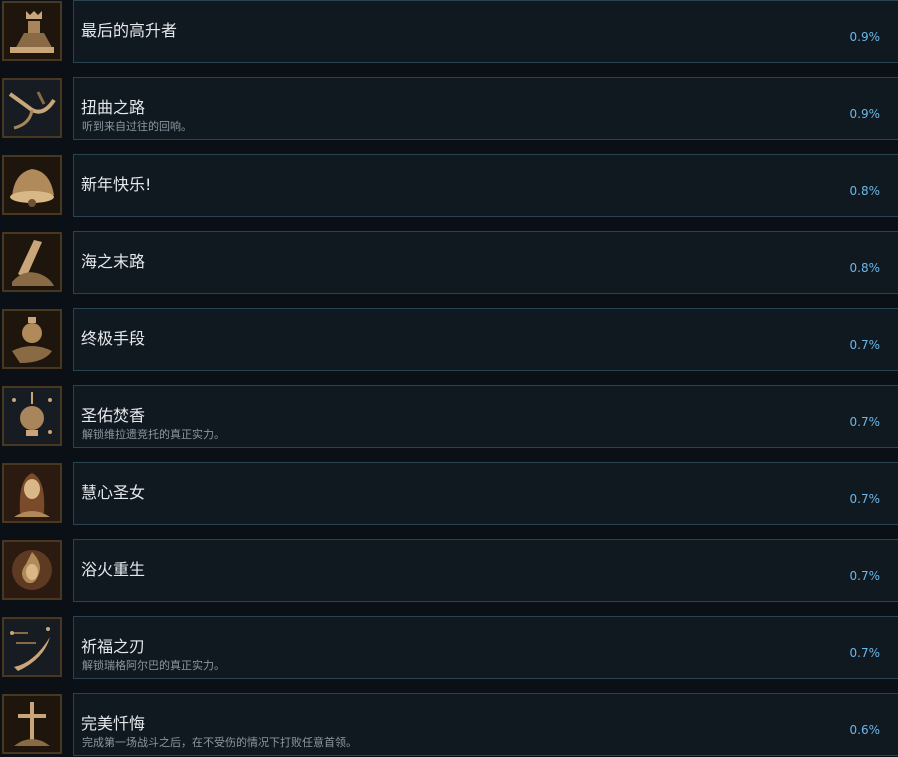 The image size is (898, 757). I want to click on achievement-title: 祈福之刃, so click(113, 646).